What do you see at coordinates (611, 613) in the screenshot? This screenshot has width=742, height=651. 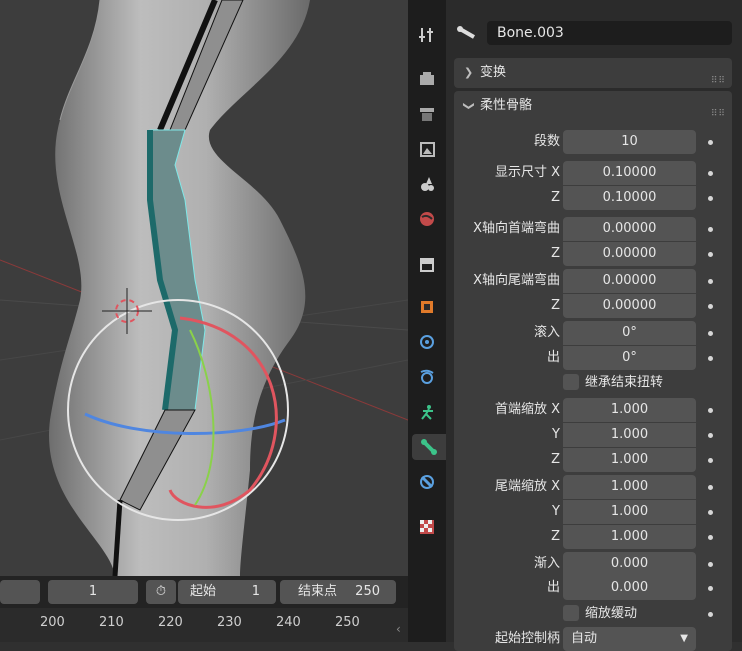 I see `scale-easing-label: 缩放缓动` at bounding box center [611, 613].